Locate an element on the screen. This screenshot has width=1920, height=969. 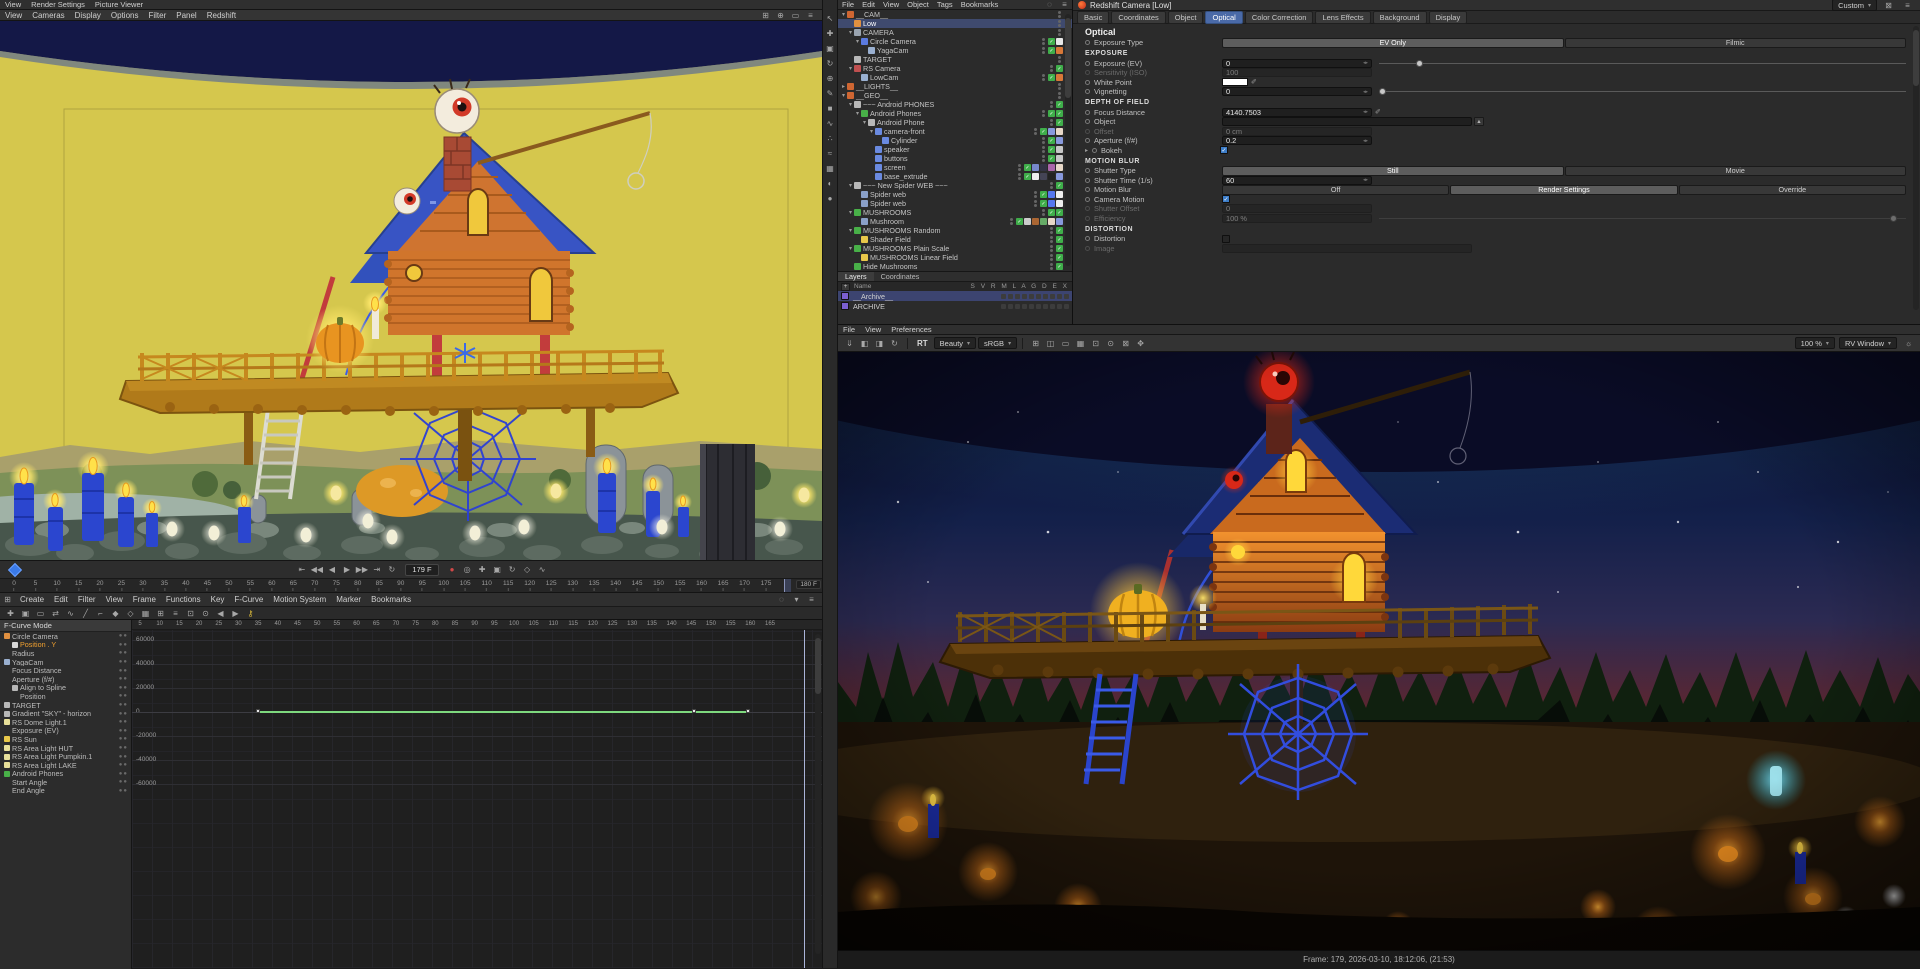
object-picker-button: ▲ is located at coordinates (1479, 122).